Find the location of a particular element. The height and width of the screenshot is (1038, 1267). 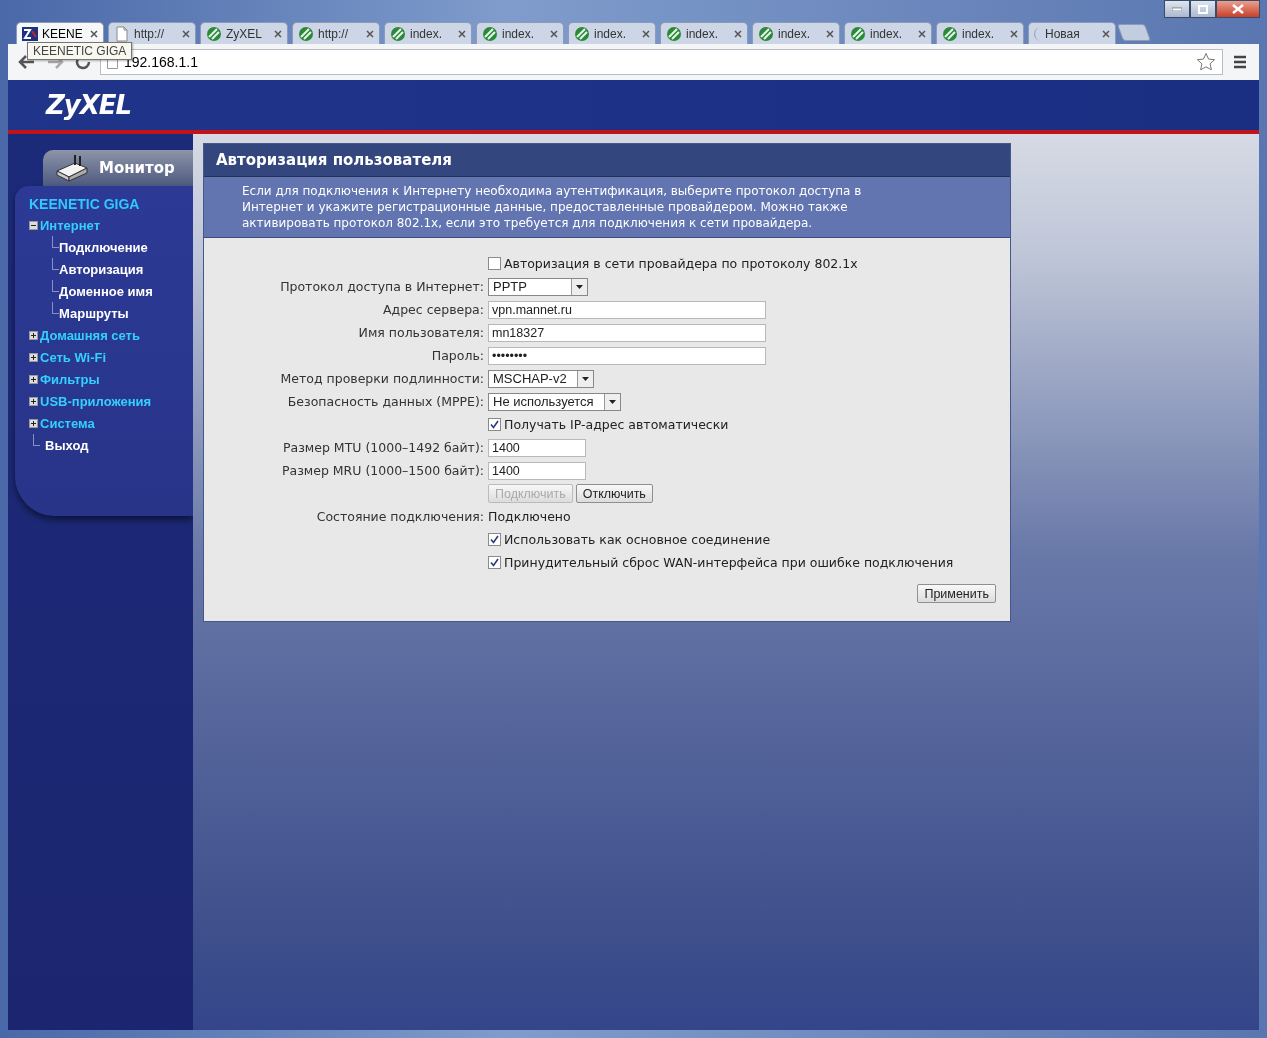

status-text: Подключено is located at coordinates (530, 517).